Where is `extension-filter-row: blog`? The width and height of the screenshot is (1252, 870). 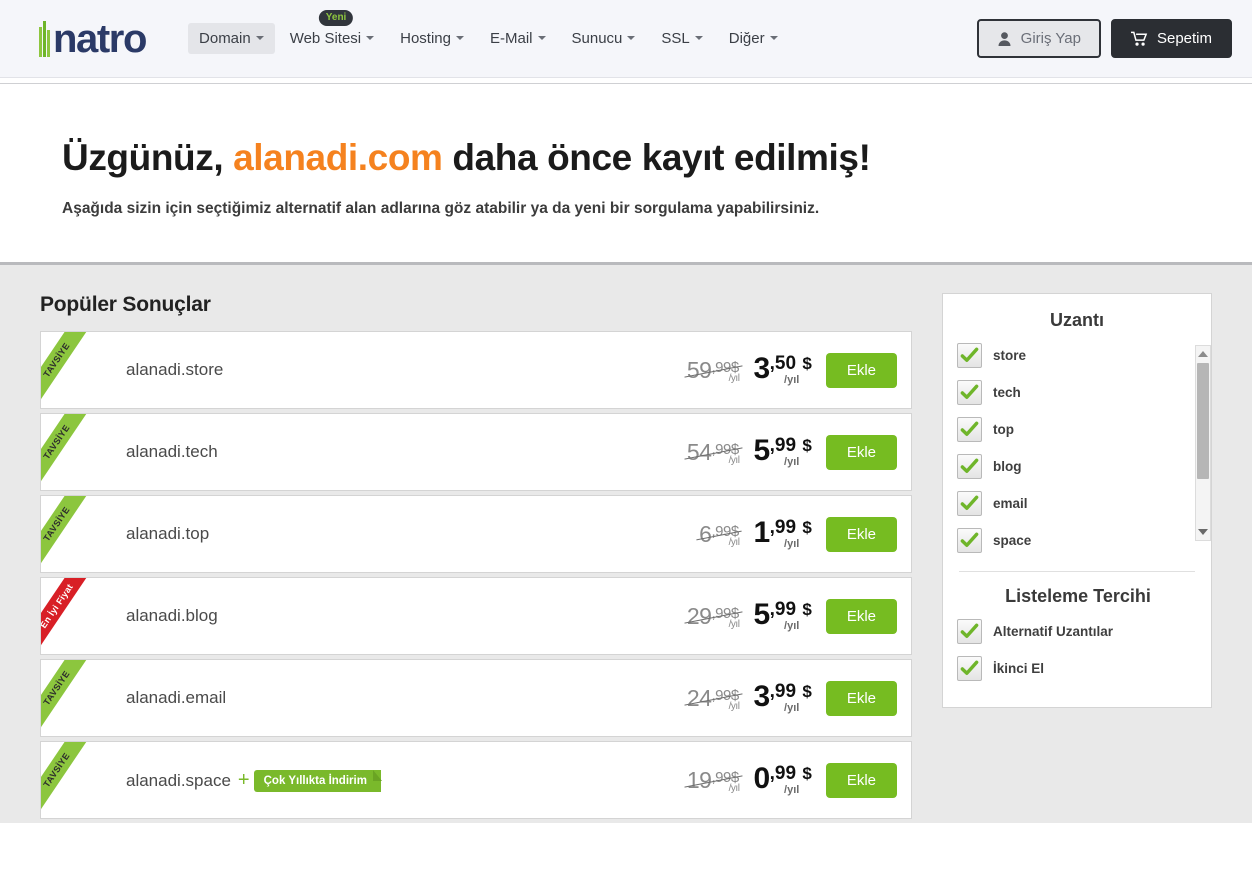 extension-filter-row: blog is located at coordinates (1078, 466).